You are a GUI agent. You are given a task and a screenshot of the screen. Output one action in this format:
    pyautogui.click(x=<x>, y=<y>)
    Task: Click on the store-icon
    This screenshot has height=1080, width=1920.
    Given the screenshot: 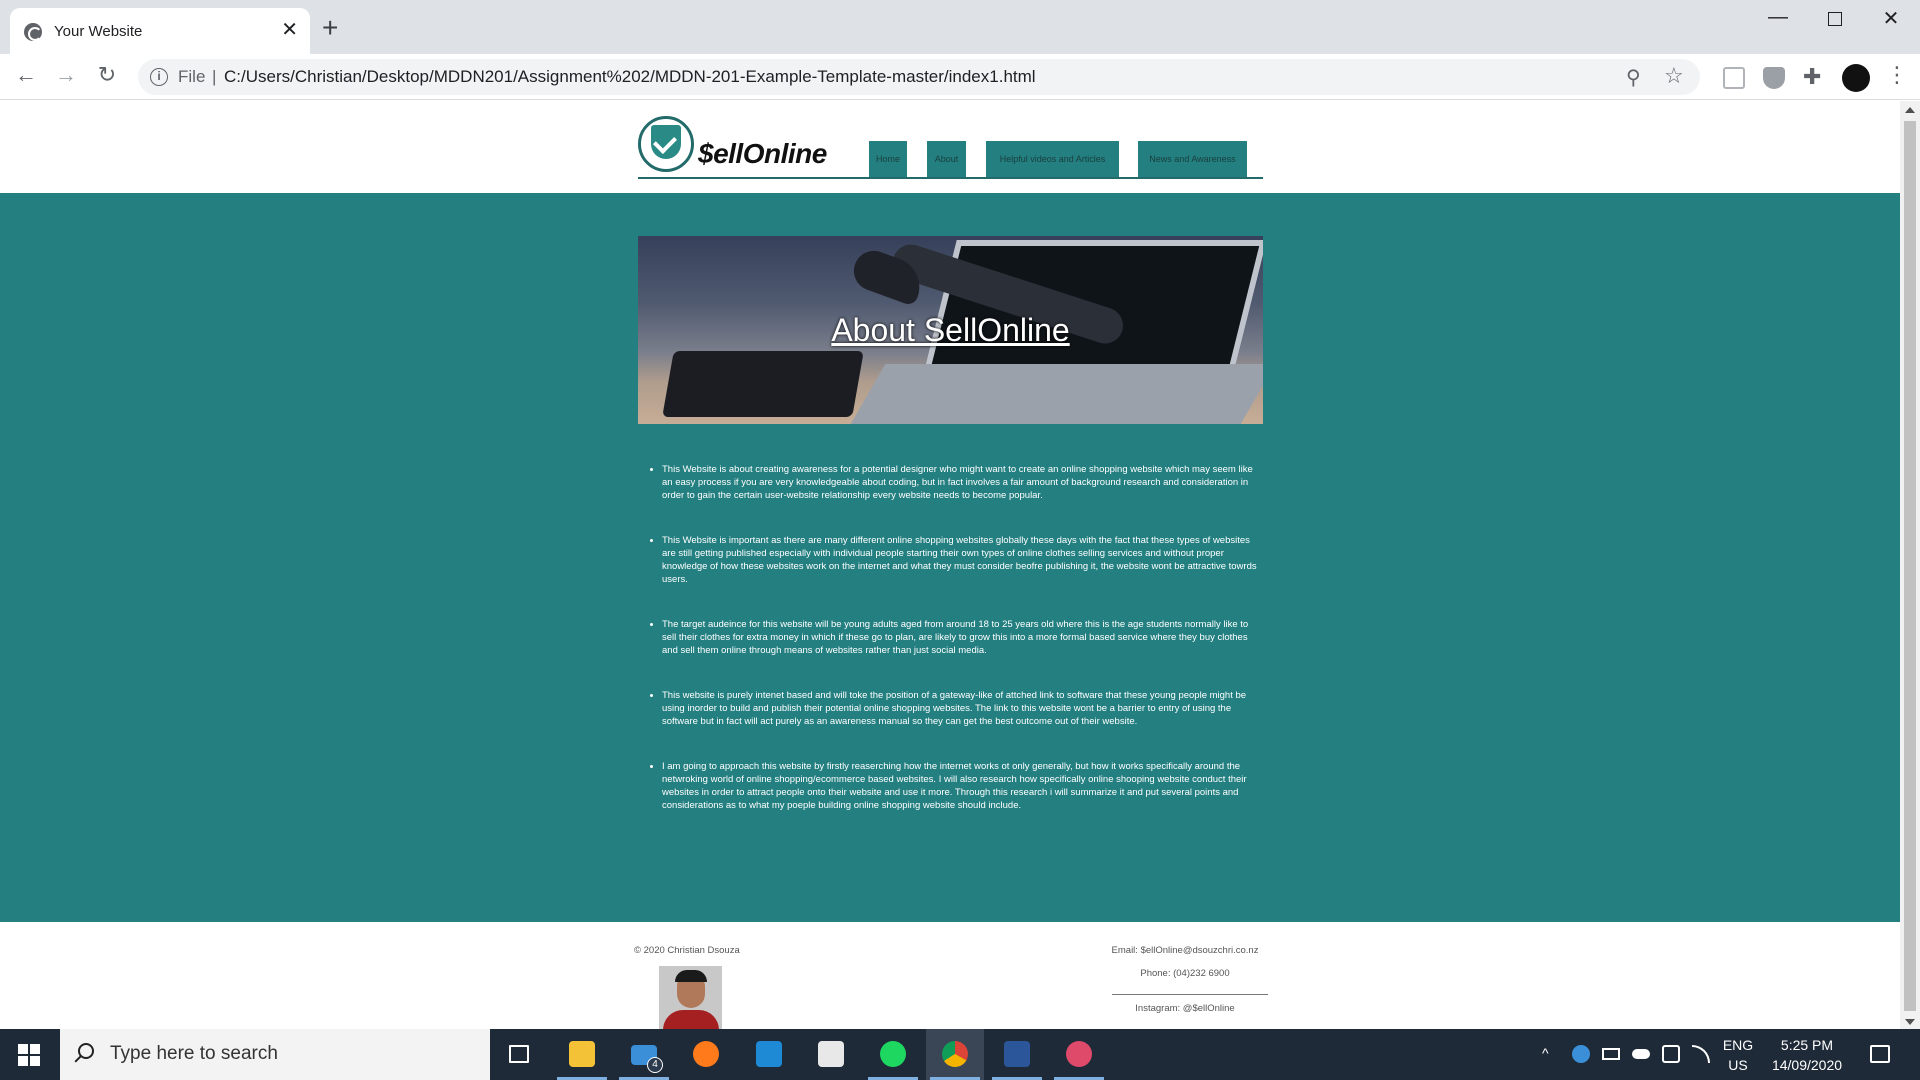 What is the action you would take?
    pyautogui.click(x=831, y=1054)
    